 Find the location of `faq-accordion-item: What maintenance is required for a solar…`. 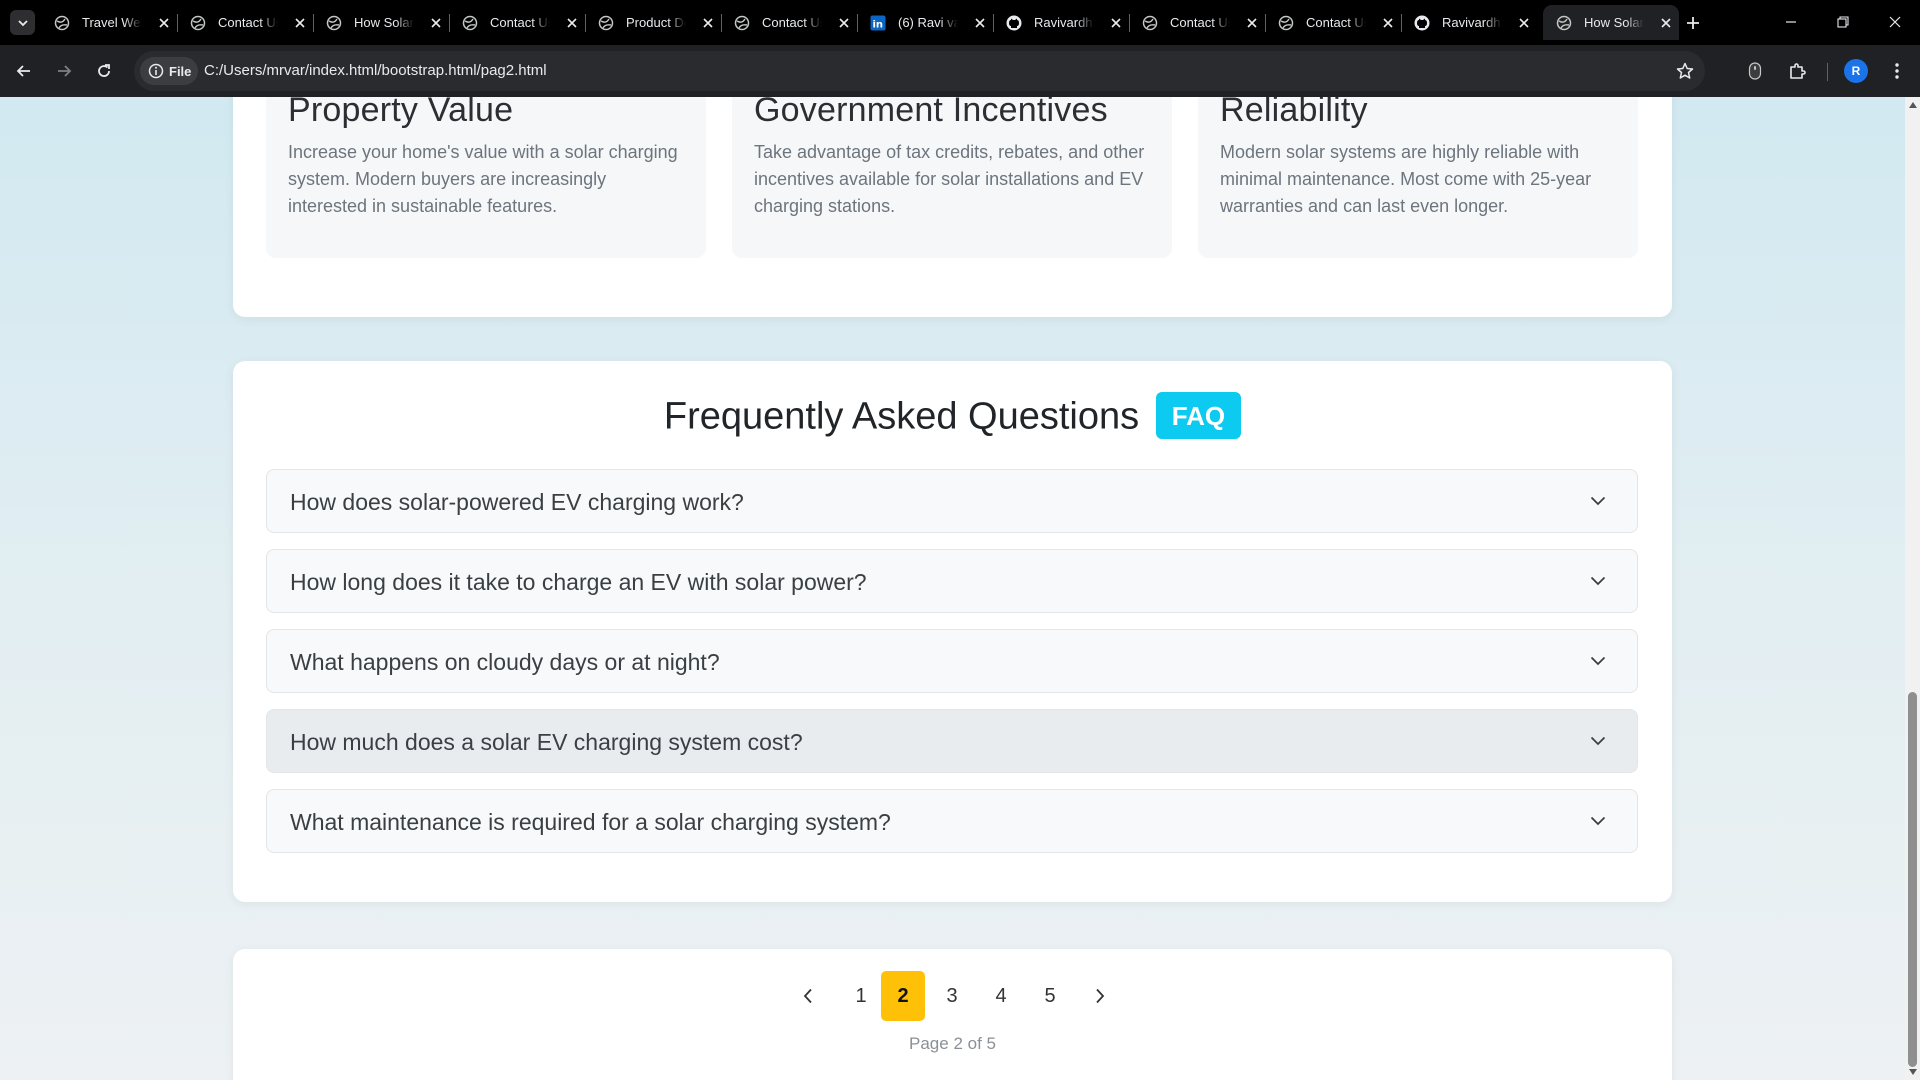

faq-accordion-item: What maintenance is required for a solar… is located at coordinates (952, 821).